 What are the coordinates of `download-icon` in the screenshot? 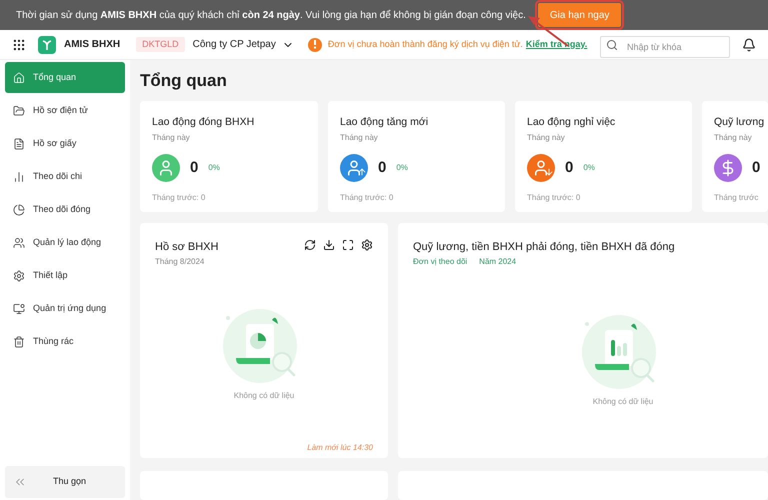 It's located at (329, 244).